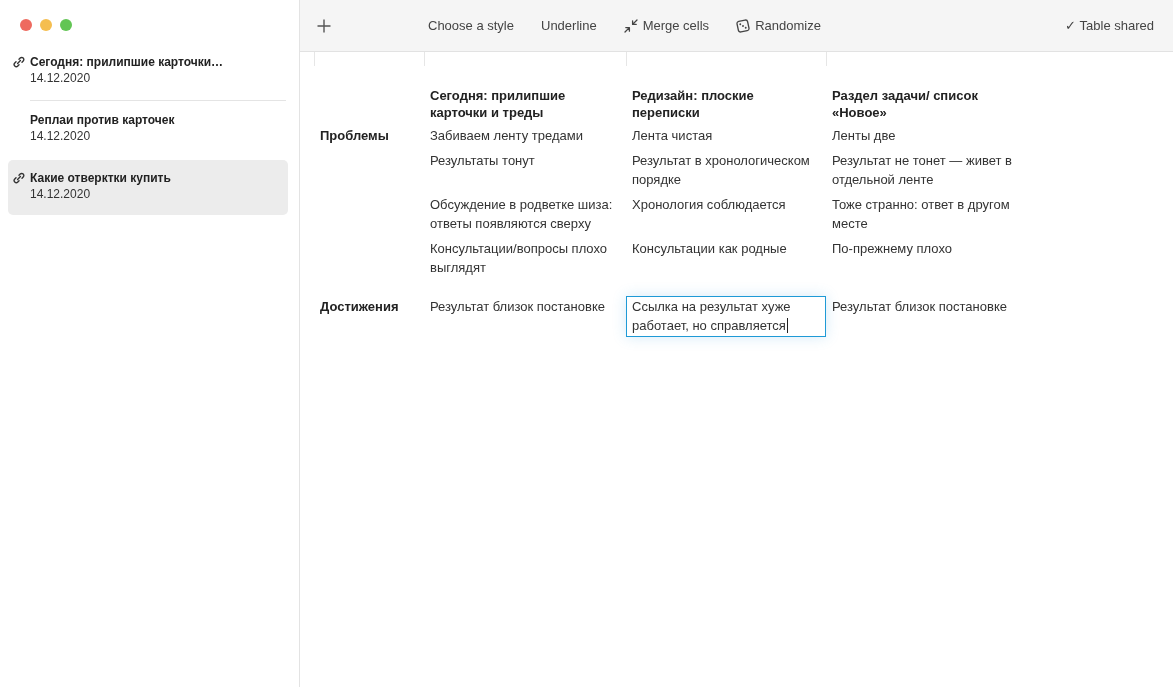 This screenshot has height=687, width=1173. What do you see at coordinates (471, 25) in the screenshot?
I see `toolbar-button: Choose a style` at bounding box center [471, 25].